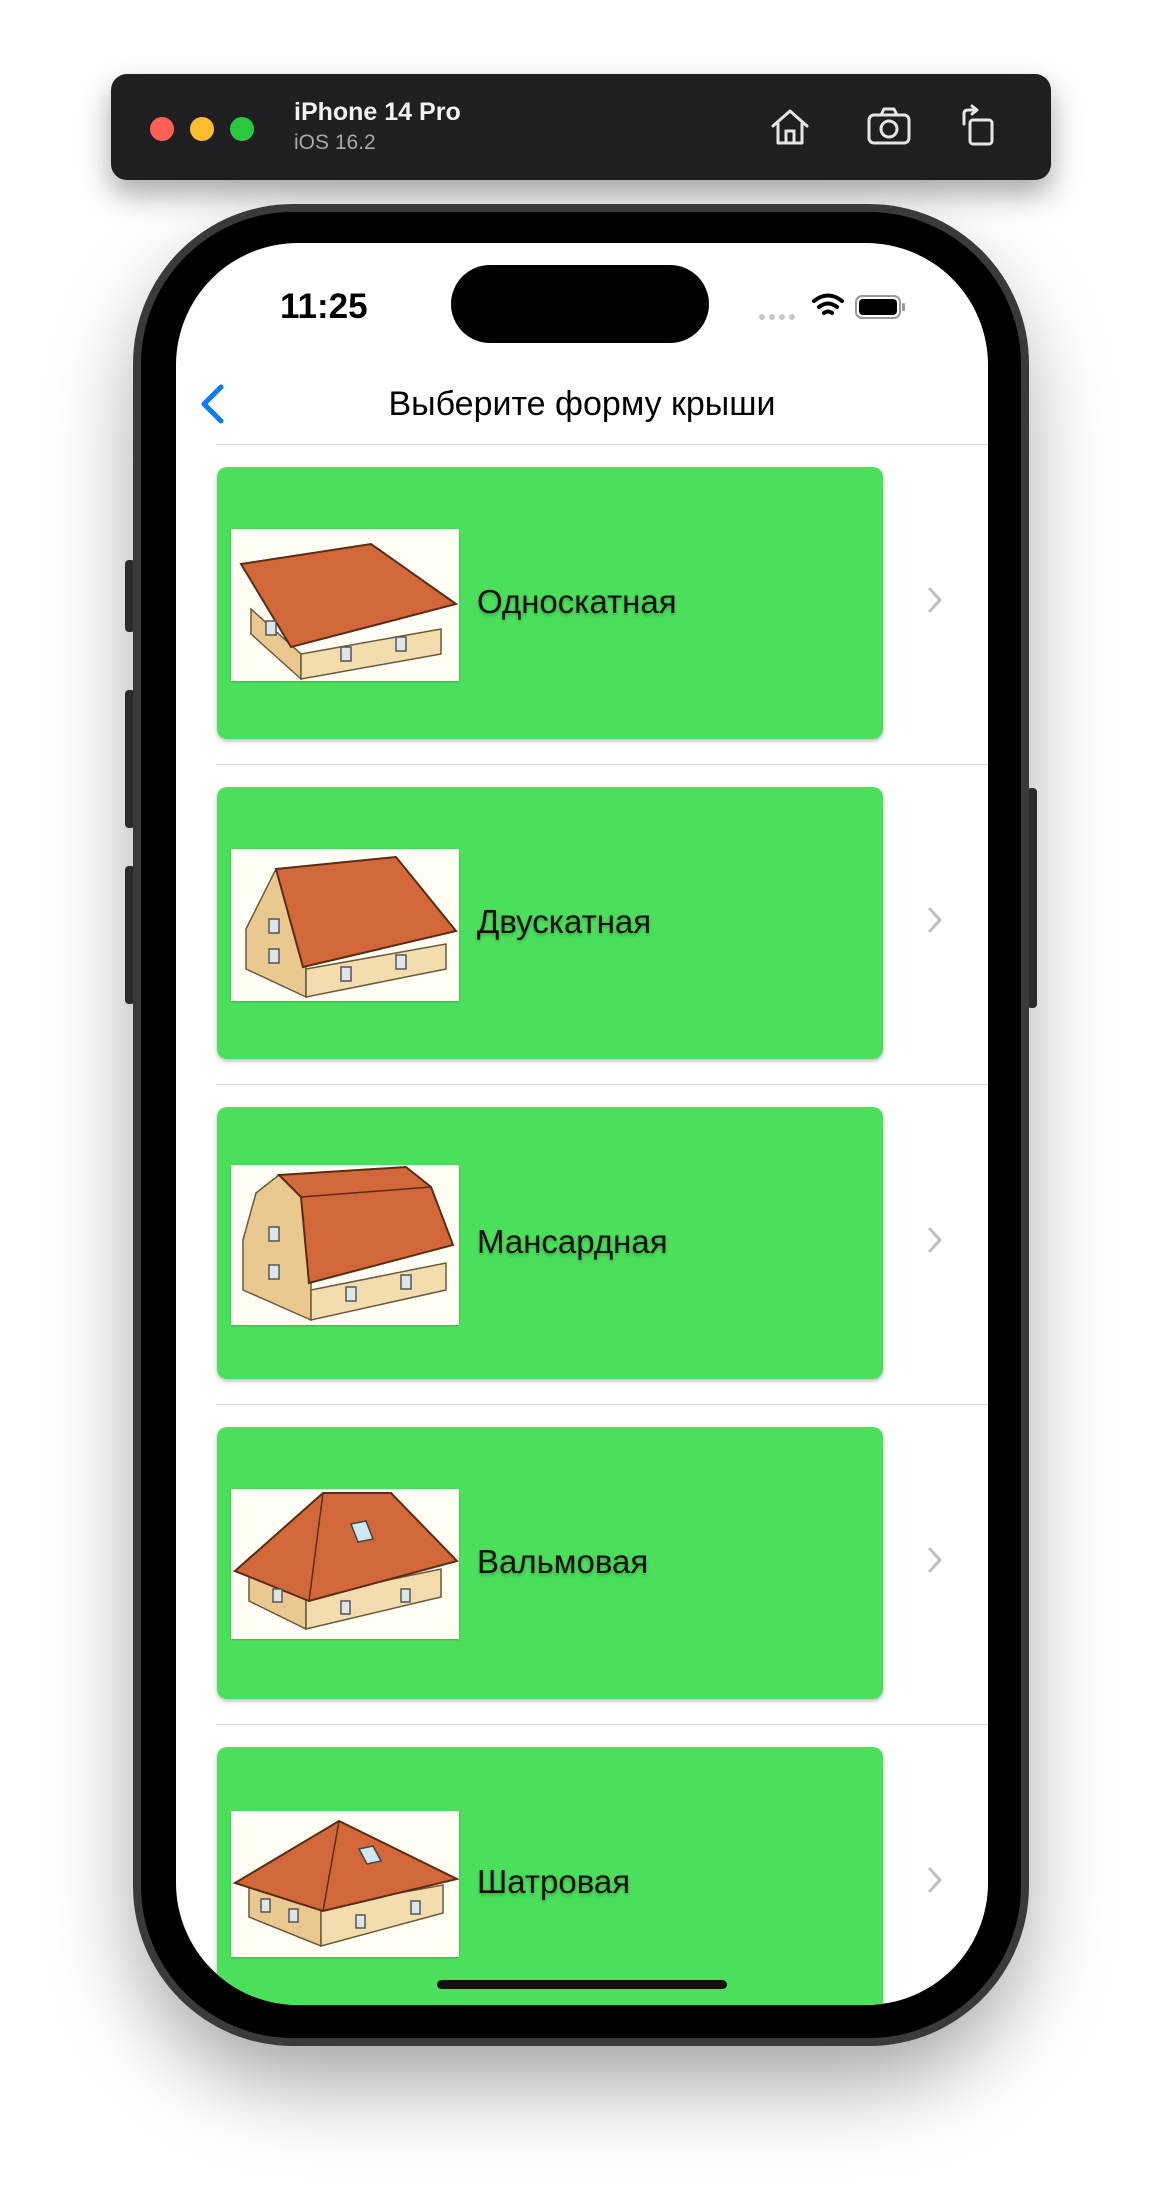 The width and height of the screenshot is (1162, 2198). Describe the element at coordinates (563, 1561) in the screenshot. I see `roof-label: Вальмовая` at that location.